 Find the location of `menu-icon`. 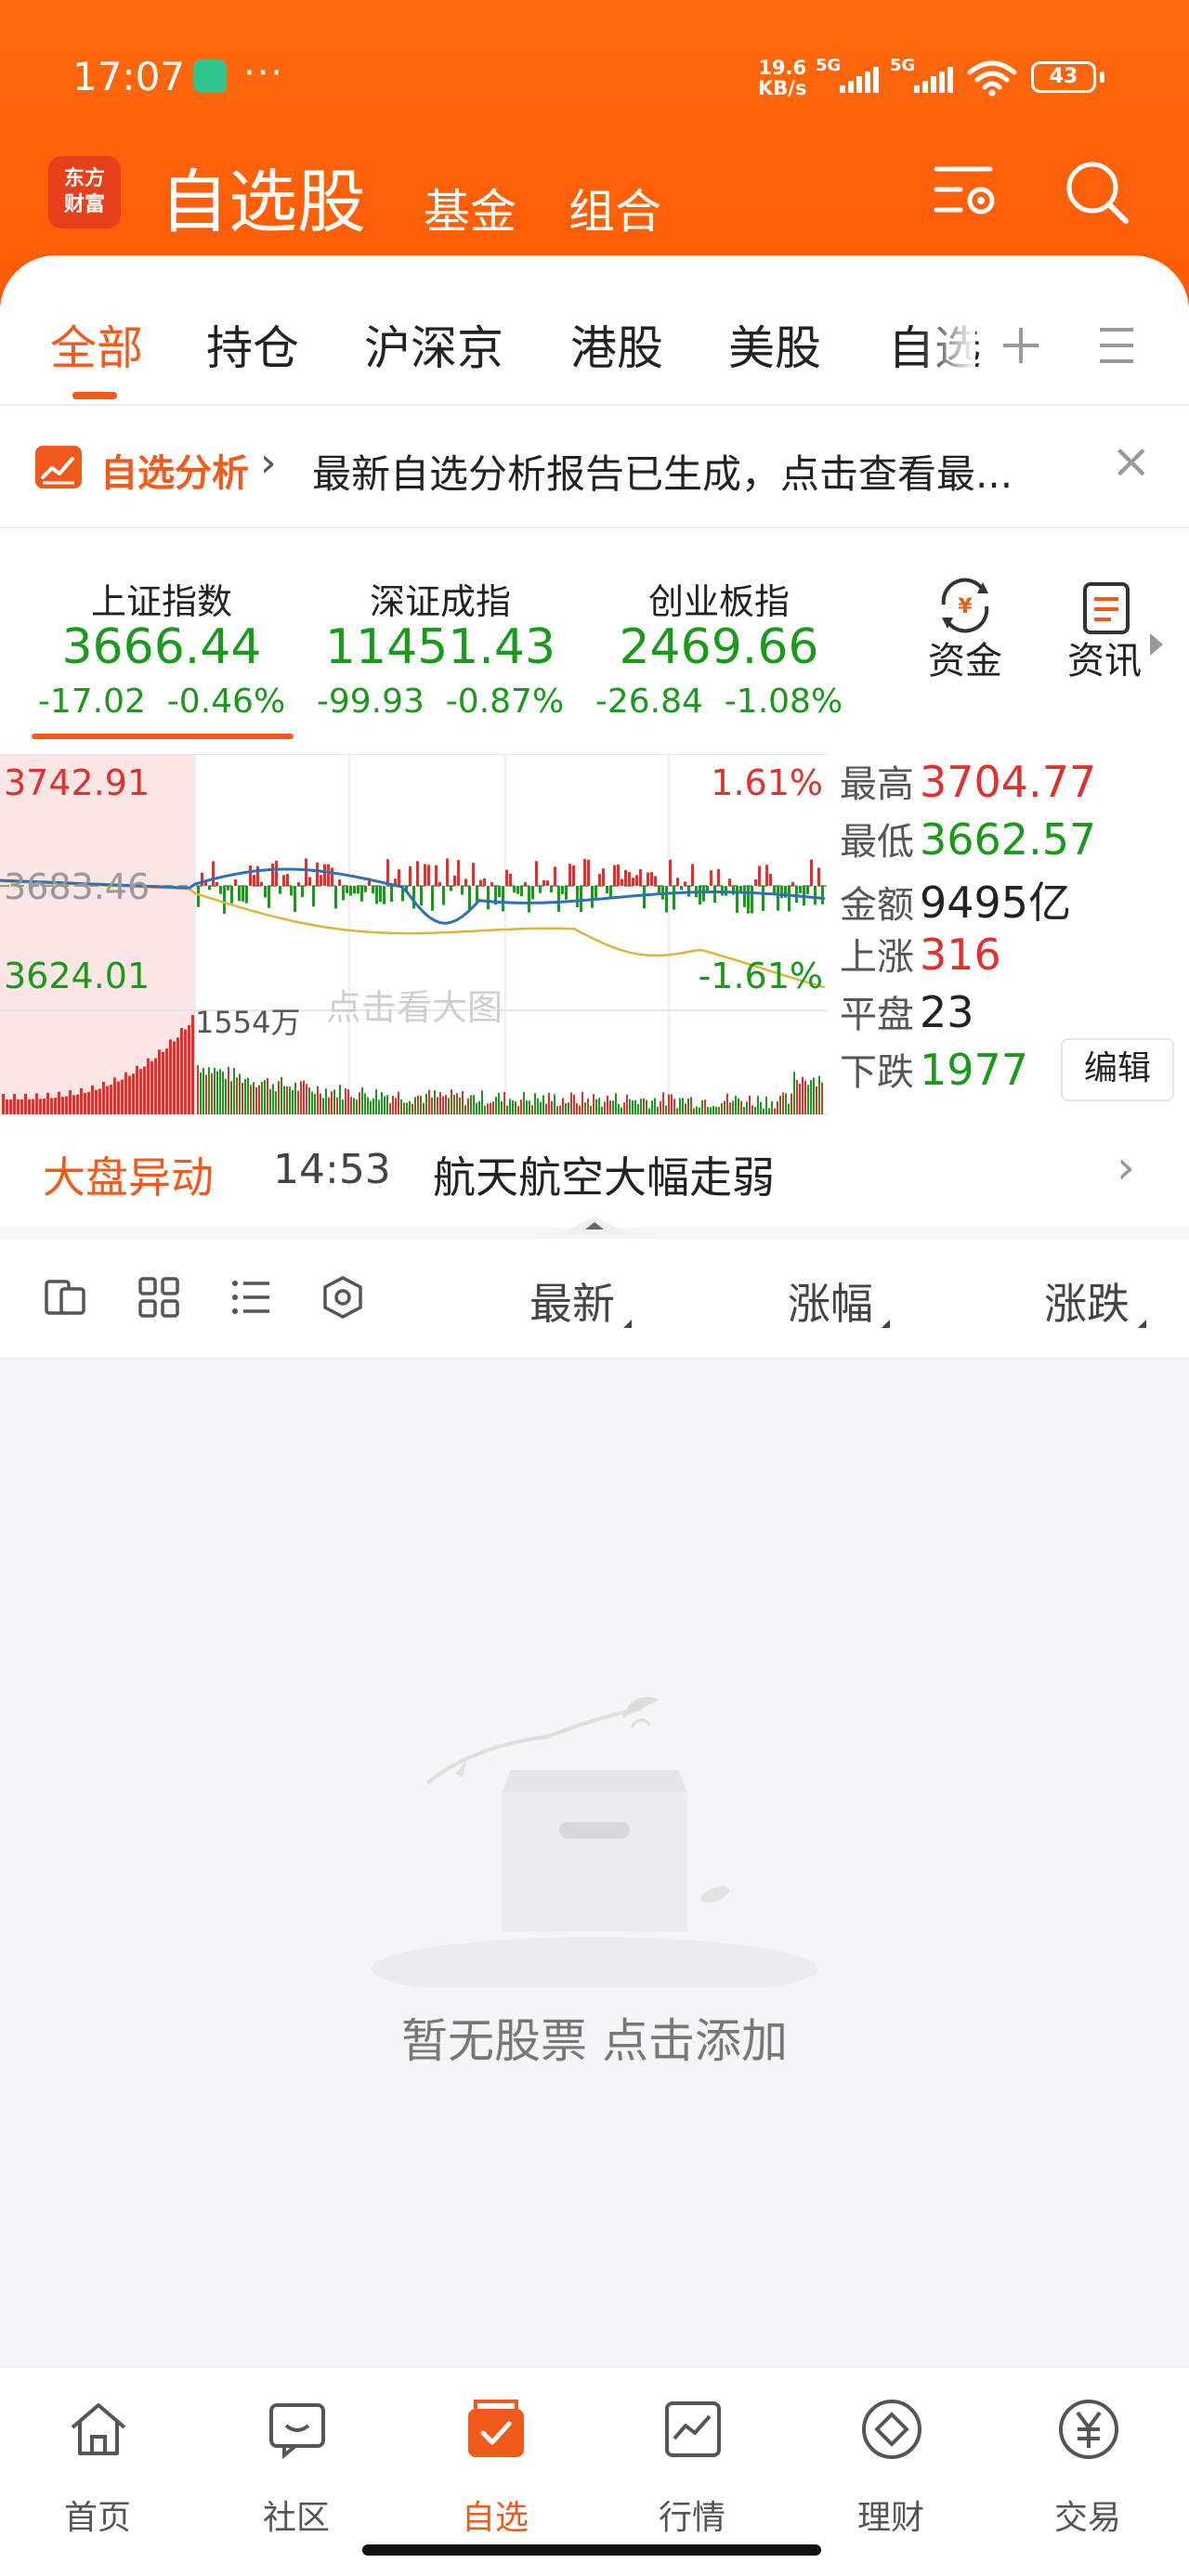

menu-icon is located at coordinates (1116, 345).